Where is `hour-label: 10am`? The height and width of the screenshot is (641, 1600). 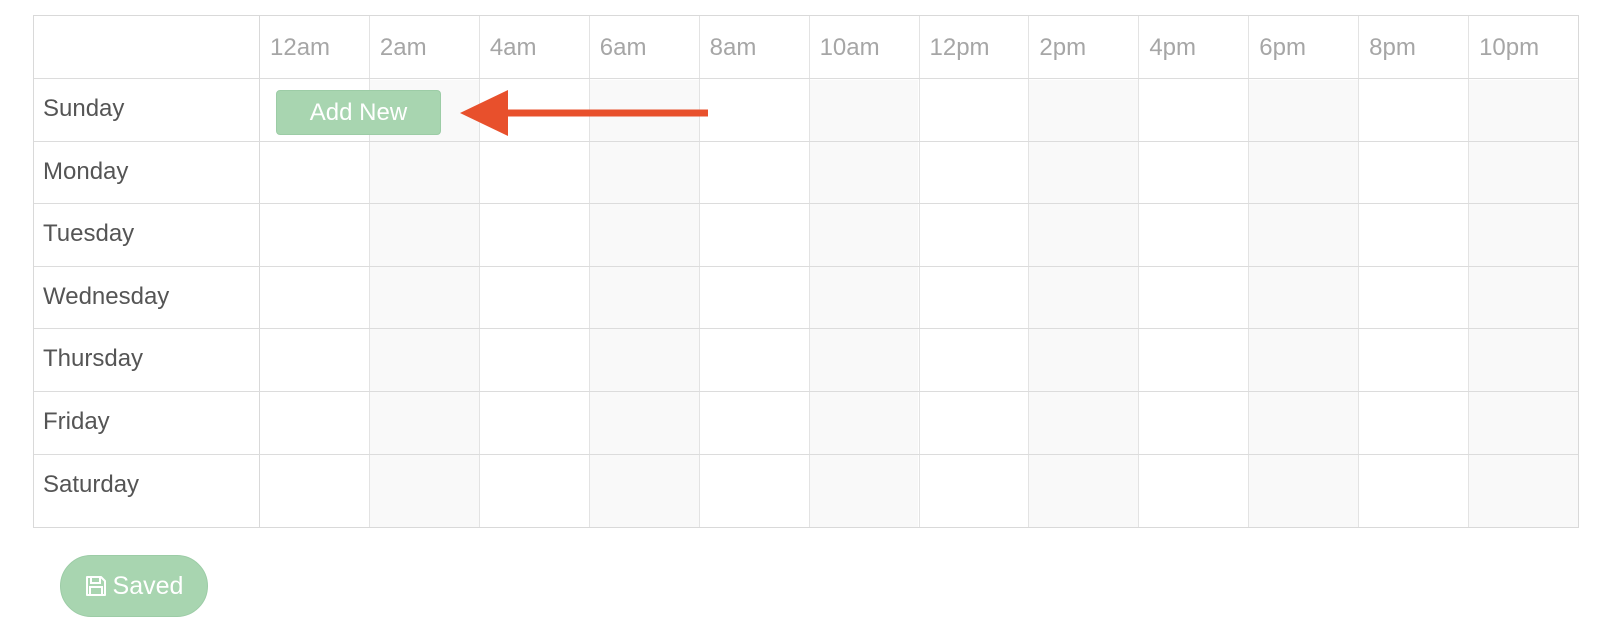
hour-label: 10am is located at coordinates (849, 47).